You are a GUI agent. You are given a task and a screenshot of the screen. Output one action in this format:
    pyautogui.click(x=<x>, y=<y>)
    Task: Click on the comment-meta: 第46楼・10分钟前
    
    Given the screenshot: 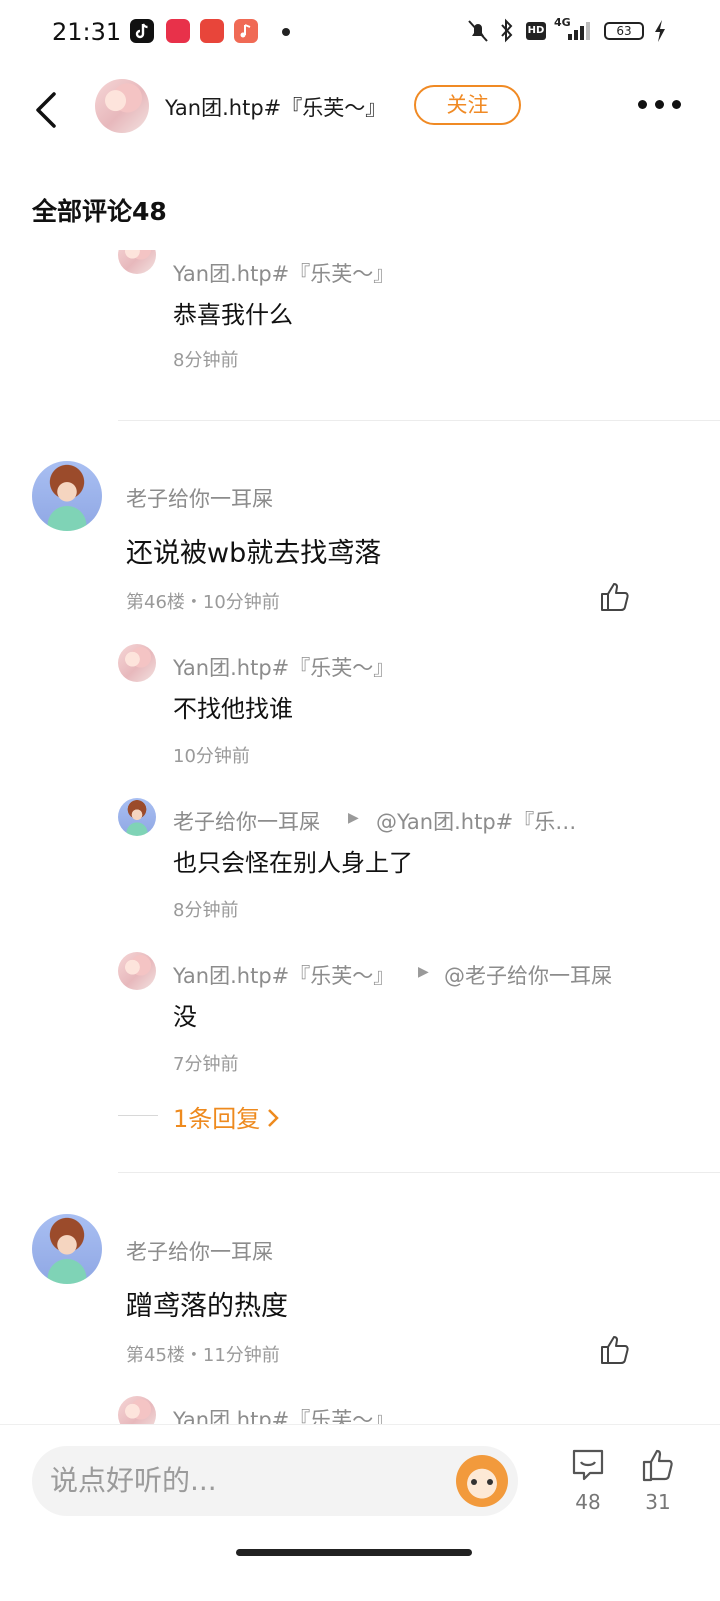 What is the action you would take?
    pyautogui.click(x=203, y=602)
    